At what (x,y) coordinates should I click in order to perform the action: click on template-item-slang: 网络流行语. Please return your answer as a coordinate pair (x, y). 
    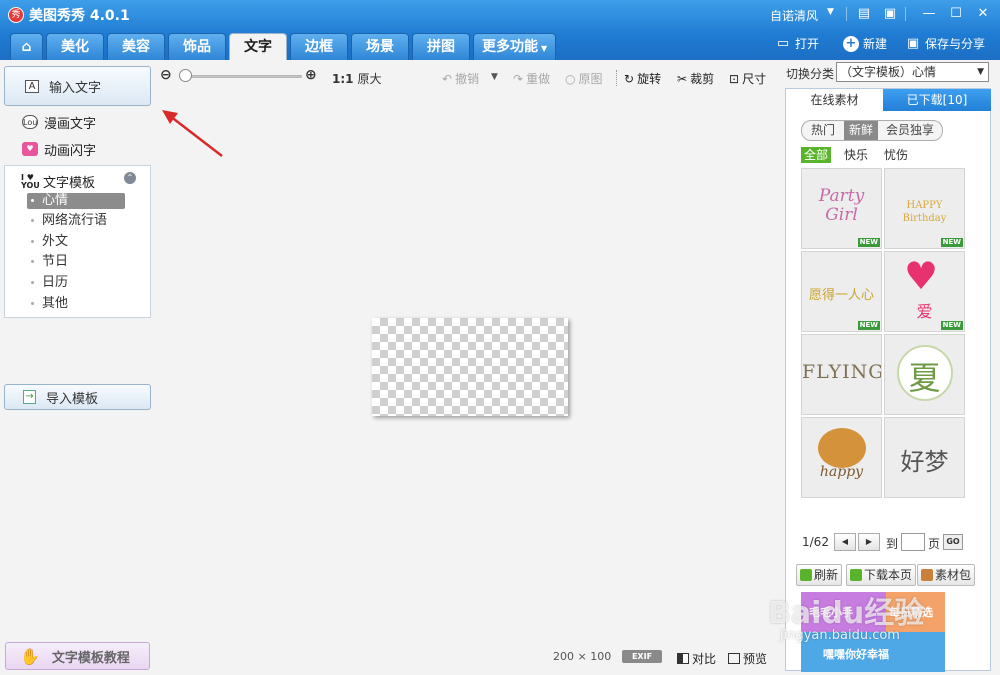
    Looking at the image, I should click on (76, 221).